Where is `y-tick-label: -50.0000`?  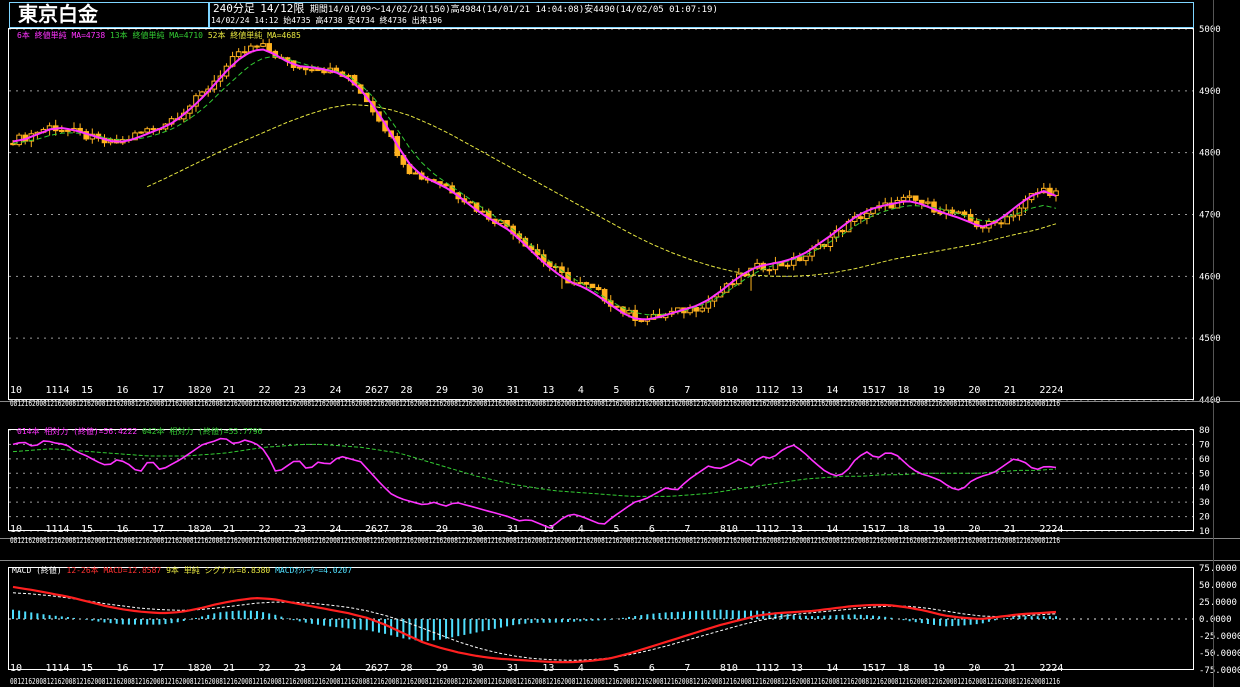
y-tick-label: -50.0000 is located at coordinates (1219, 654).